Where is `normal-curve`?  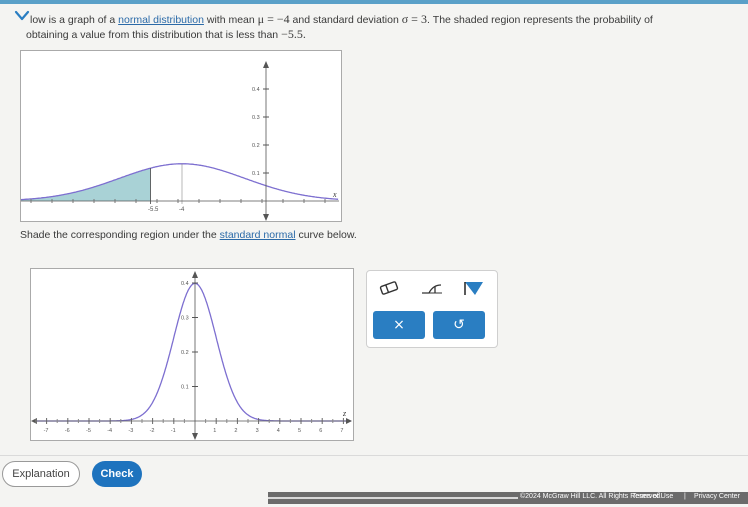
normal-curve is located at coordinates (179, 182).